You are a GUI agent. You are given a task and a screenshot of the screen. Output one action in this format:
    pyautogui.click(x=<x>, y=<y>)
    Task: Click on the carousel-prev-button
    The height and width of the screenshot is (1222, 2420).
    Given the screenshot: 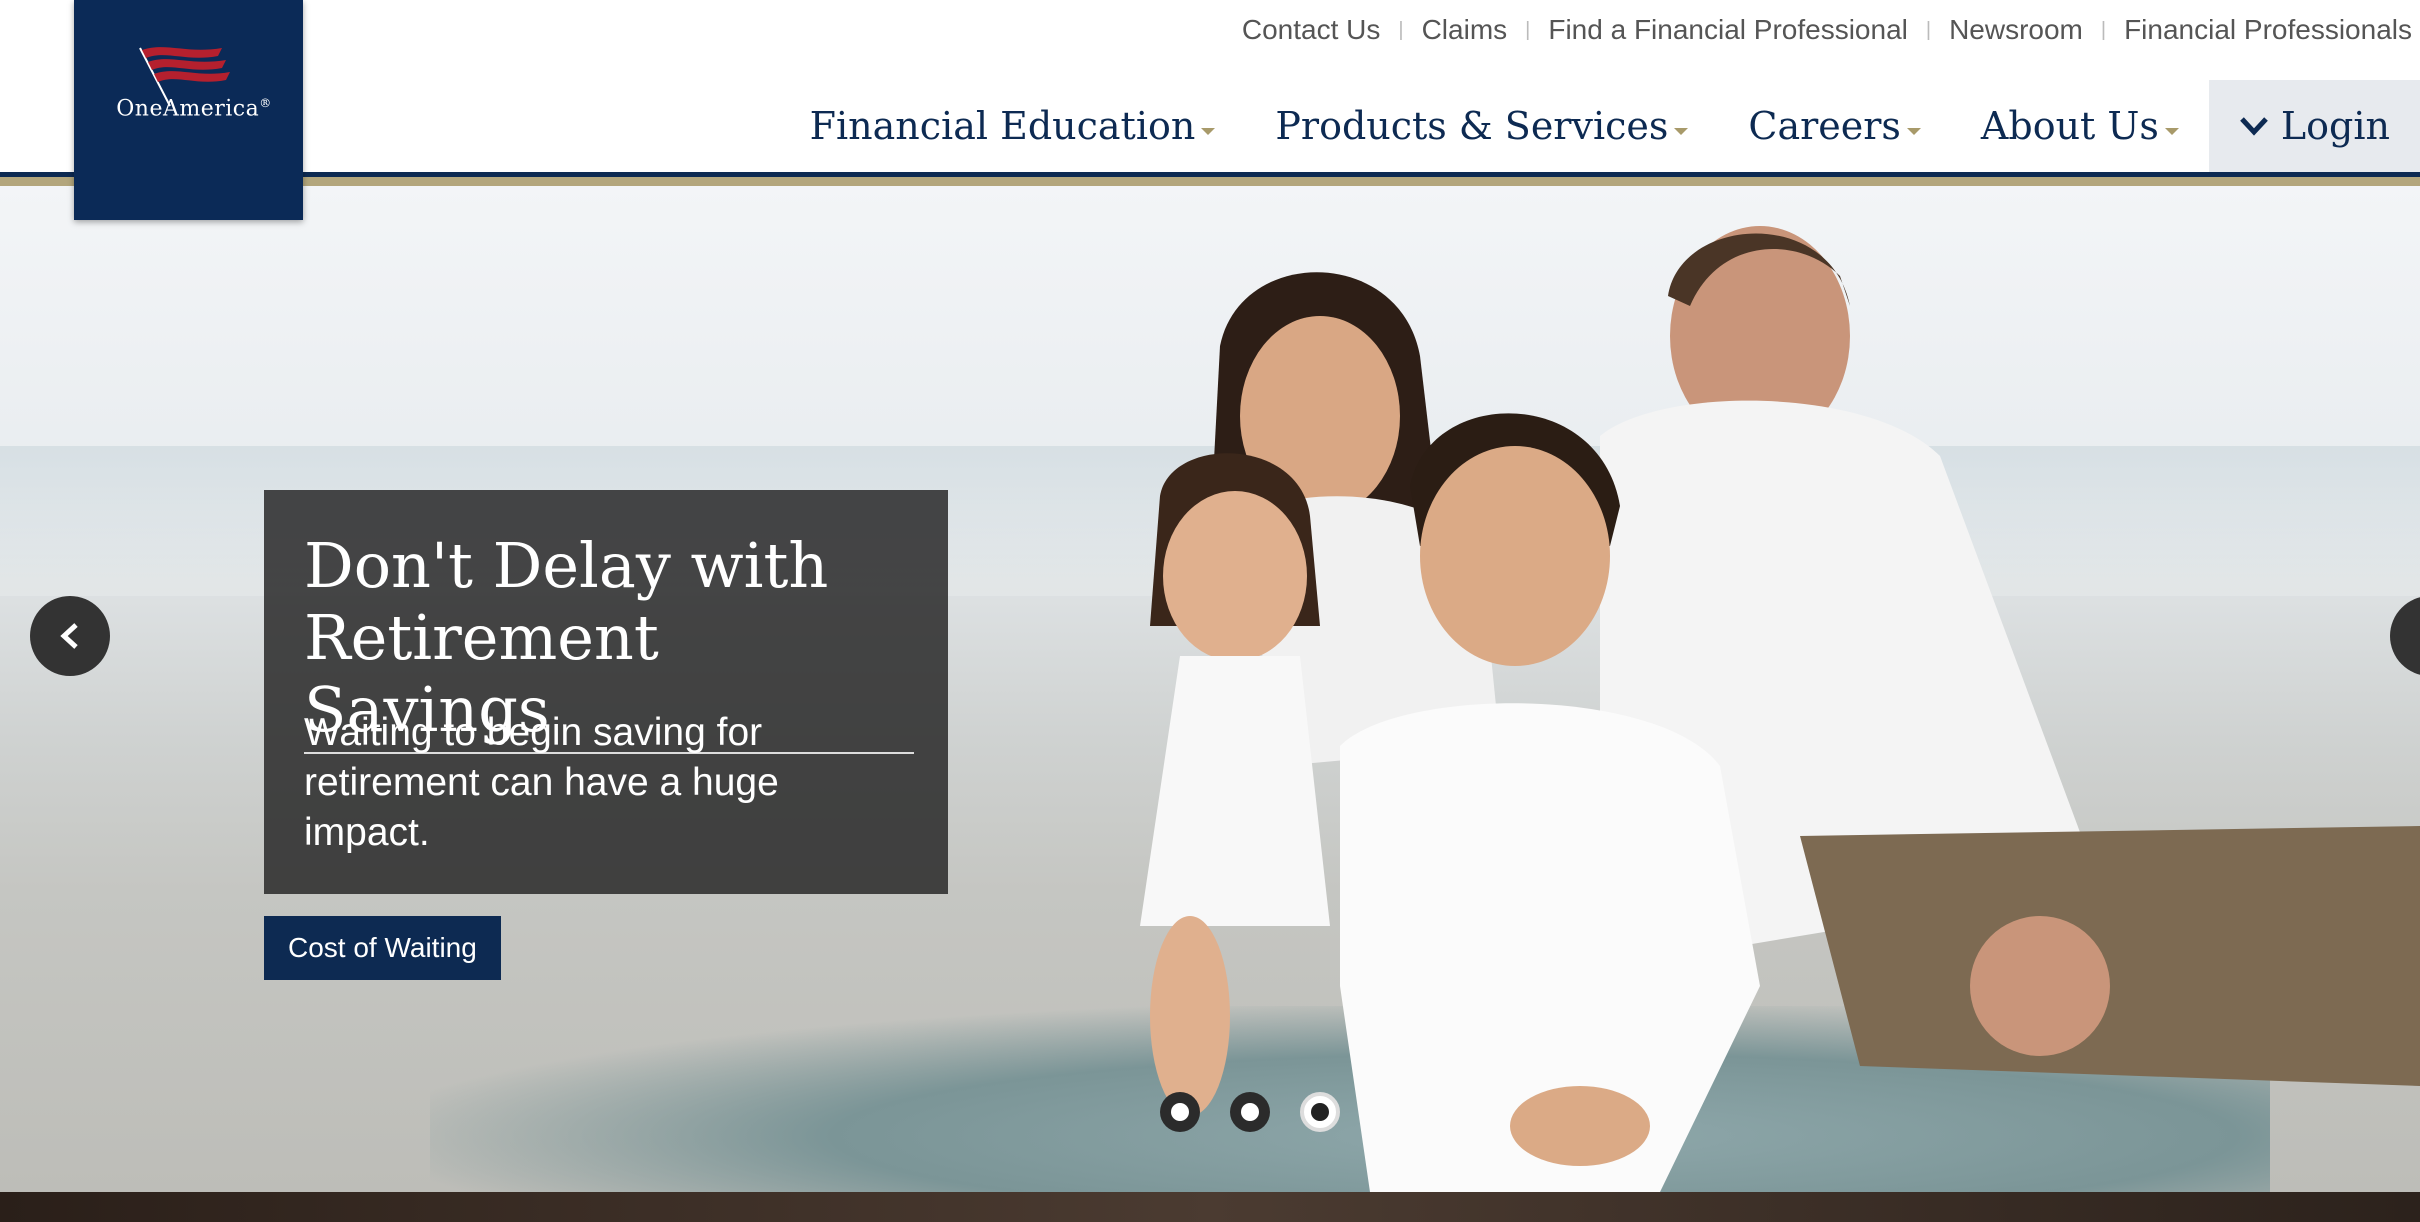 What is the action you would take?
    pyautogui.click(x=70, y=636)
    